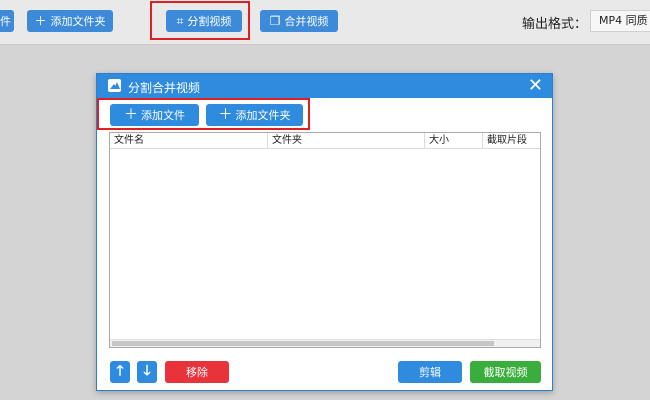 This screenshot has width=650, height=400. I want to click on column-header-size: 大小, so click(454, 140).